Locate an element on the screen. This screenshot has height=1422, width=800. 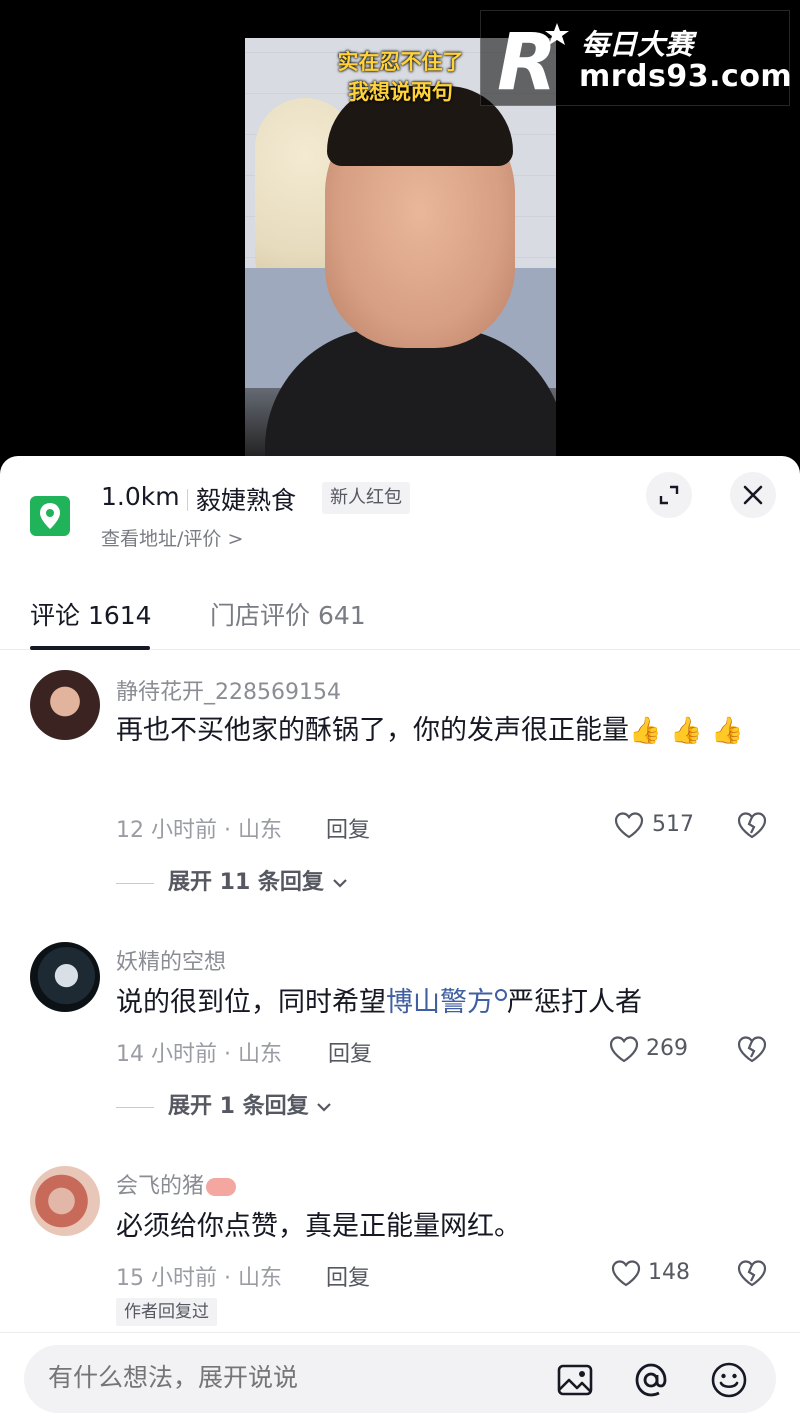
expand-replies-button: 展开 1 条回复 is located at coordinates (224, 1104).